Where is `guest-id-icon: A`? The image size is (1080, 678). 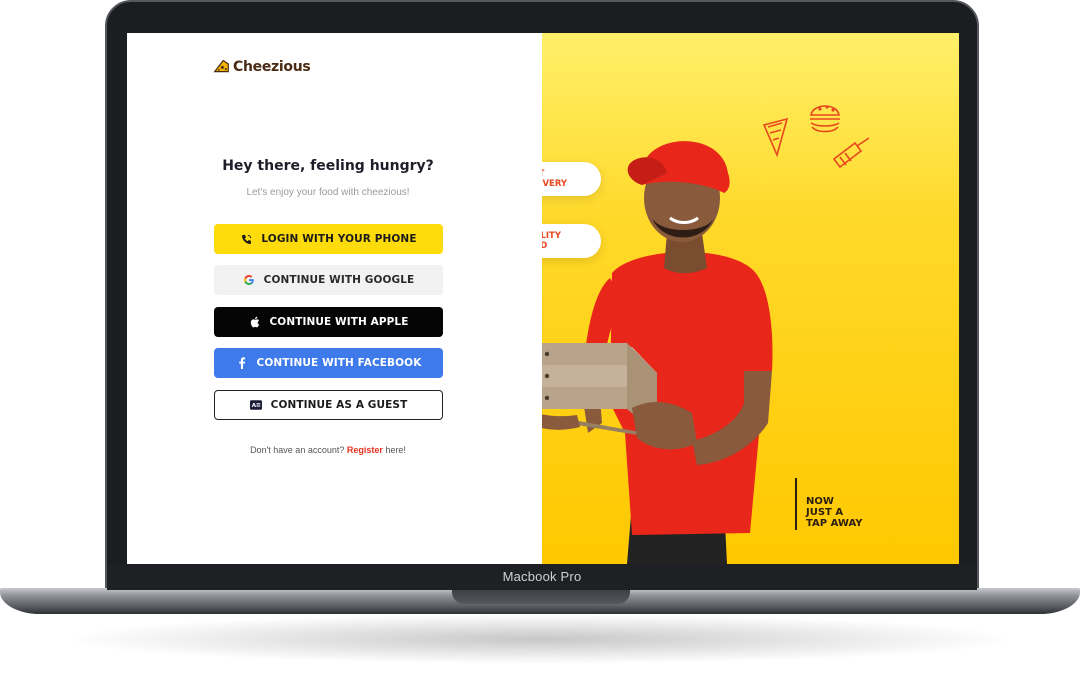
guest-id-icon: A is located at coordinates (255, 405).